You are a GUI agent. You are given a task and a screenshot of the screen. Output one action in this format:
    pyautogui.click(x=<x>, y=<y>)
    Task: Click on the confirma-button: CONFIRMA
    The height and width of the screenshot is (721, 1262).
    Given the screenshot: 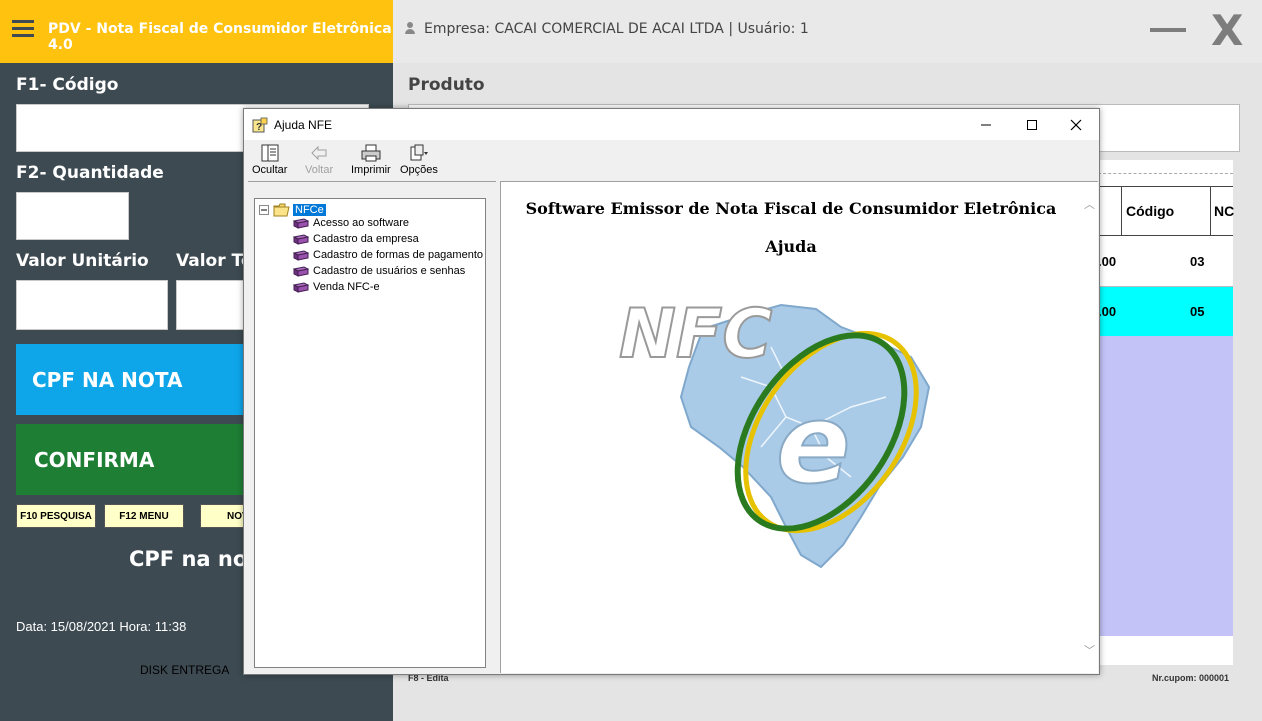 What is the action you would take?
    pyautogui.click(x=136, y=459)
    